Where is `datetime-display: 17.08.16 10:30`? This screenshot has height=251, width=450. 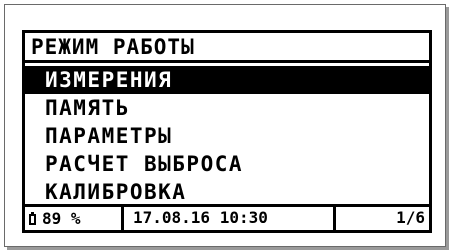 datetime-display: 17.08.16 10:30 is located at coordinates (230, 218).